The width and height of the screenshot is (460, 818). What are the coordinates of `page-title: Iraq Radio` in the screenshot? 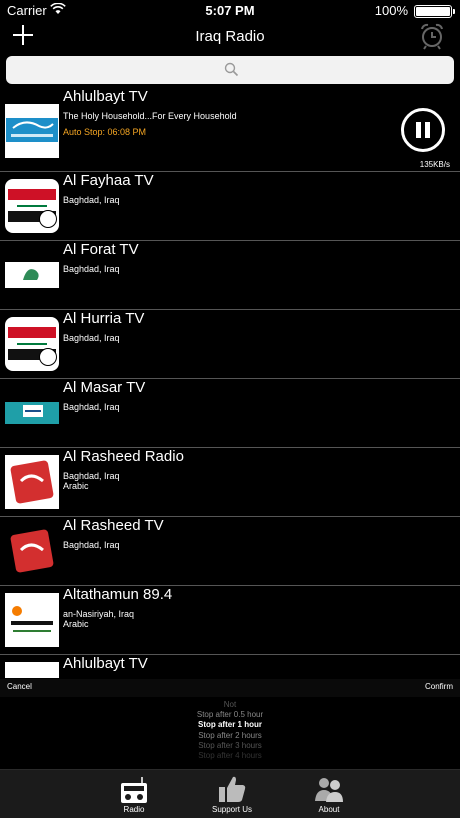 It's located at (230, 36).